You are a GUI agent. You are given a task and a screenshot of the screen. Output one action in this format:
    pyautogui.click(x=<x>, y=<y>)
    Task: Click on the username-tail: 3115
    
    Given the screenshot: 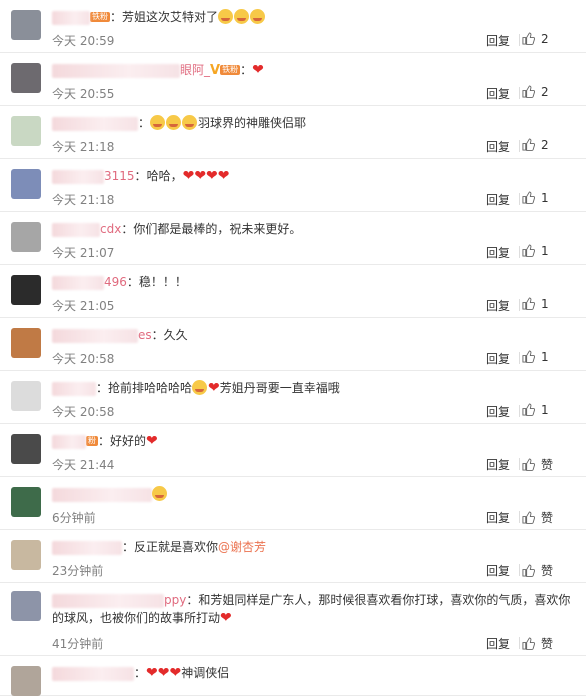 What is the action you would take?
    pyautogui.click(x=119, y=176)
    